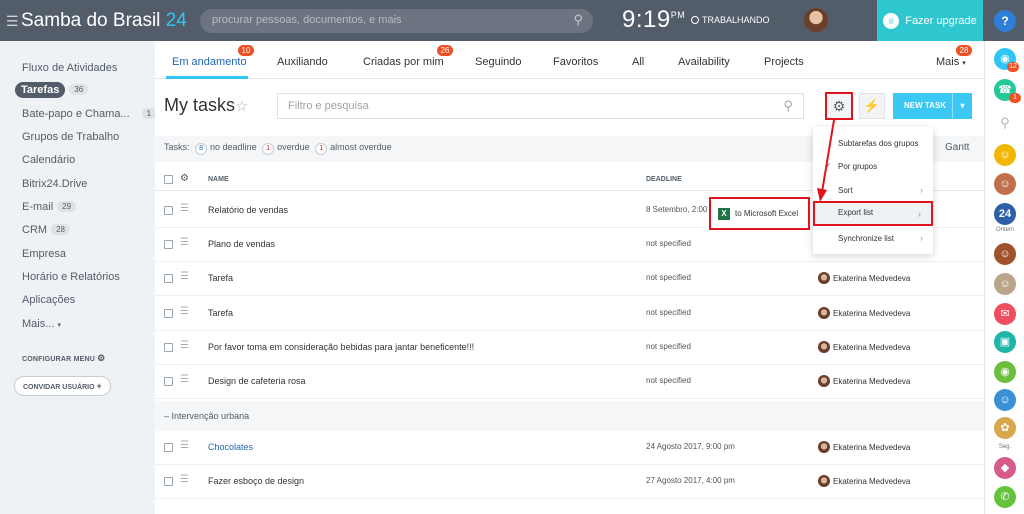 Image resolution: width=1024 pixels, height=514 pixels. What do you see at coordinates (166, 416) in the screenshot?
I see `collapse-icon: –` at bounding box center [166, 416].